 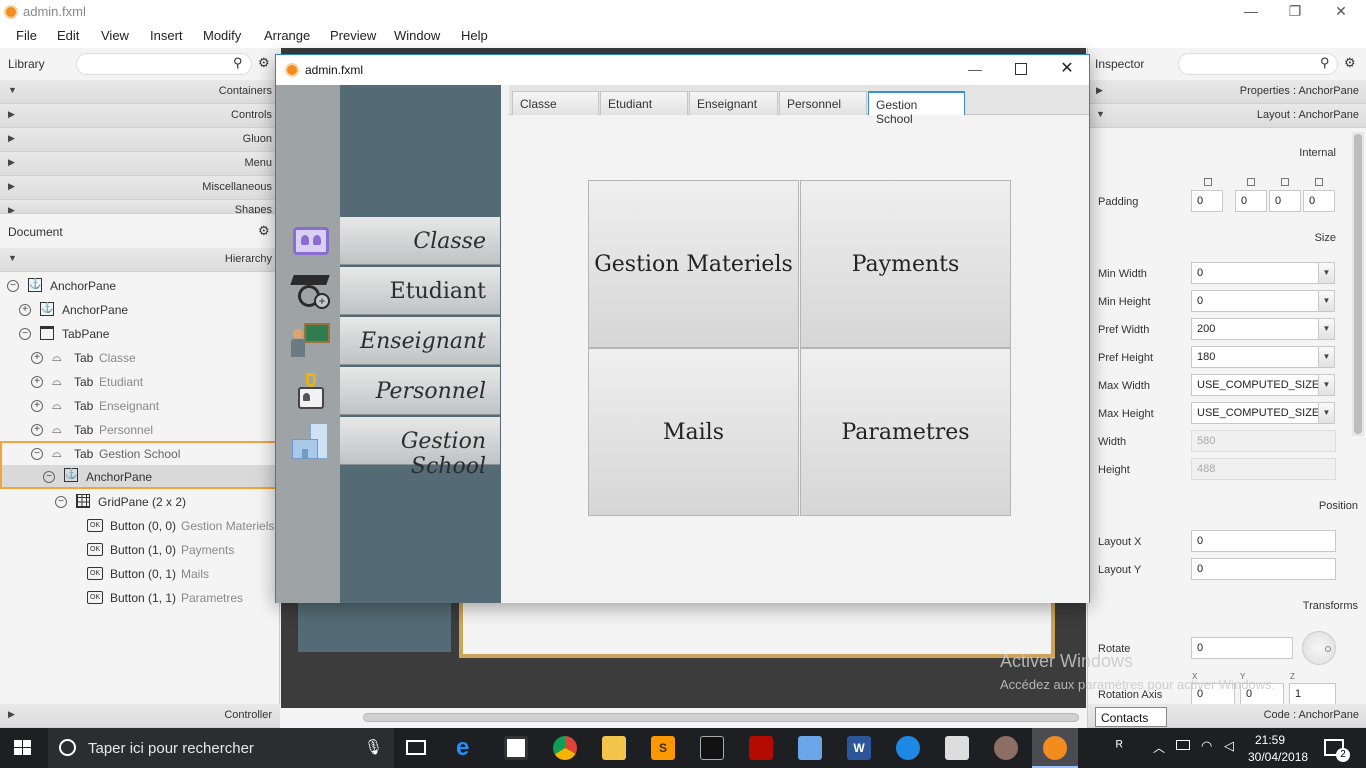 What do you see at coordinates (693, 432) in the screenshot?
I see `mails-button: Mails` at bounding box center [693, 432].